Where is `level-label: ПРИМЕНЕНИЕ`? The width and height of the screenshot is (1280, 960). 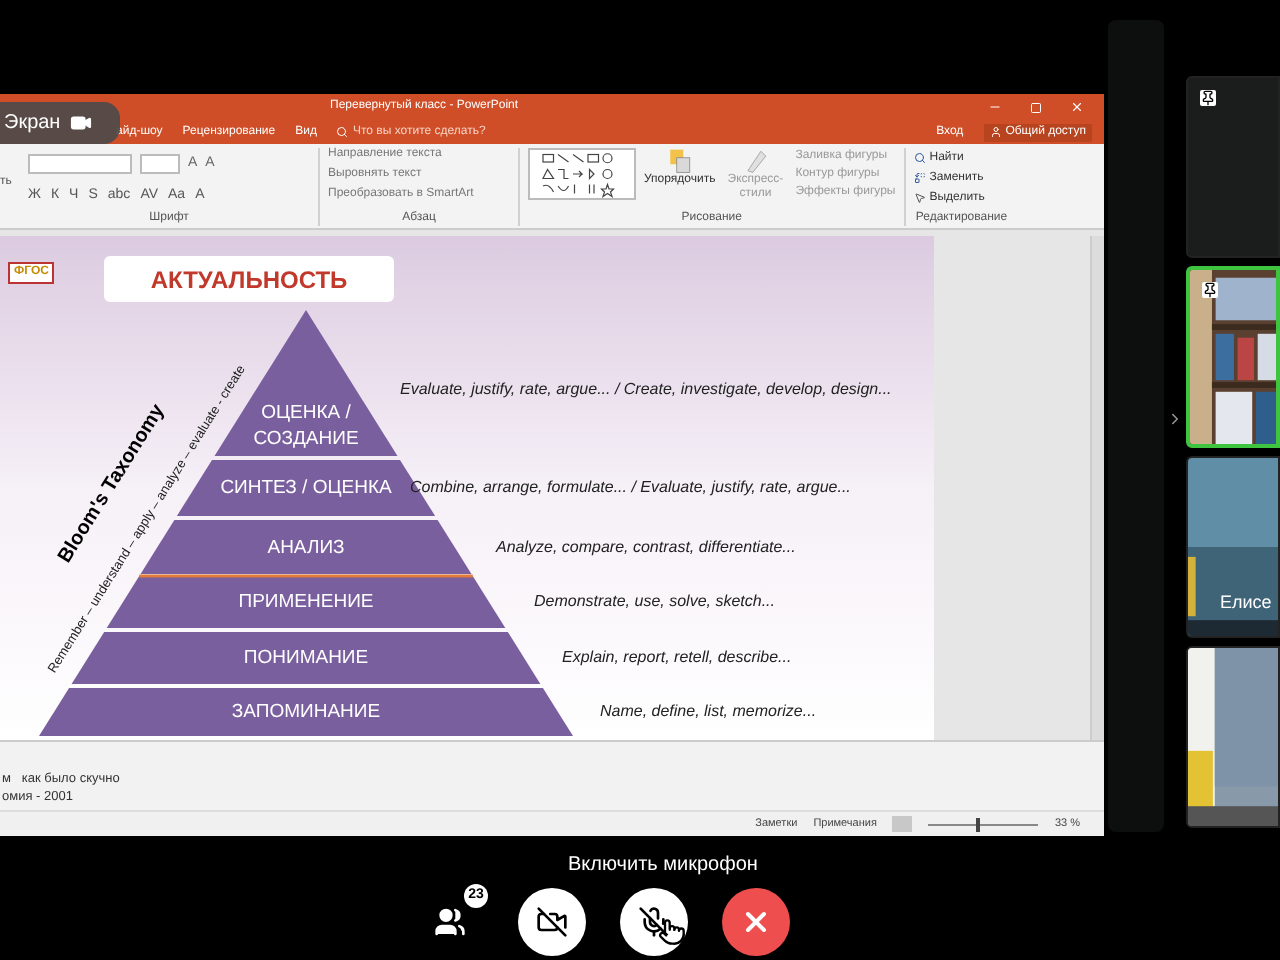 level-label: ПРИМЕНЕНИЕ is located at coordinates (306, 602).